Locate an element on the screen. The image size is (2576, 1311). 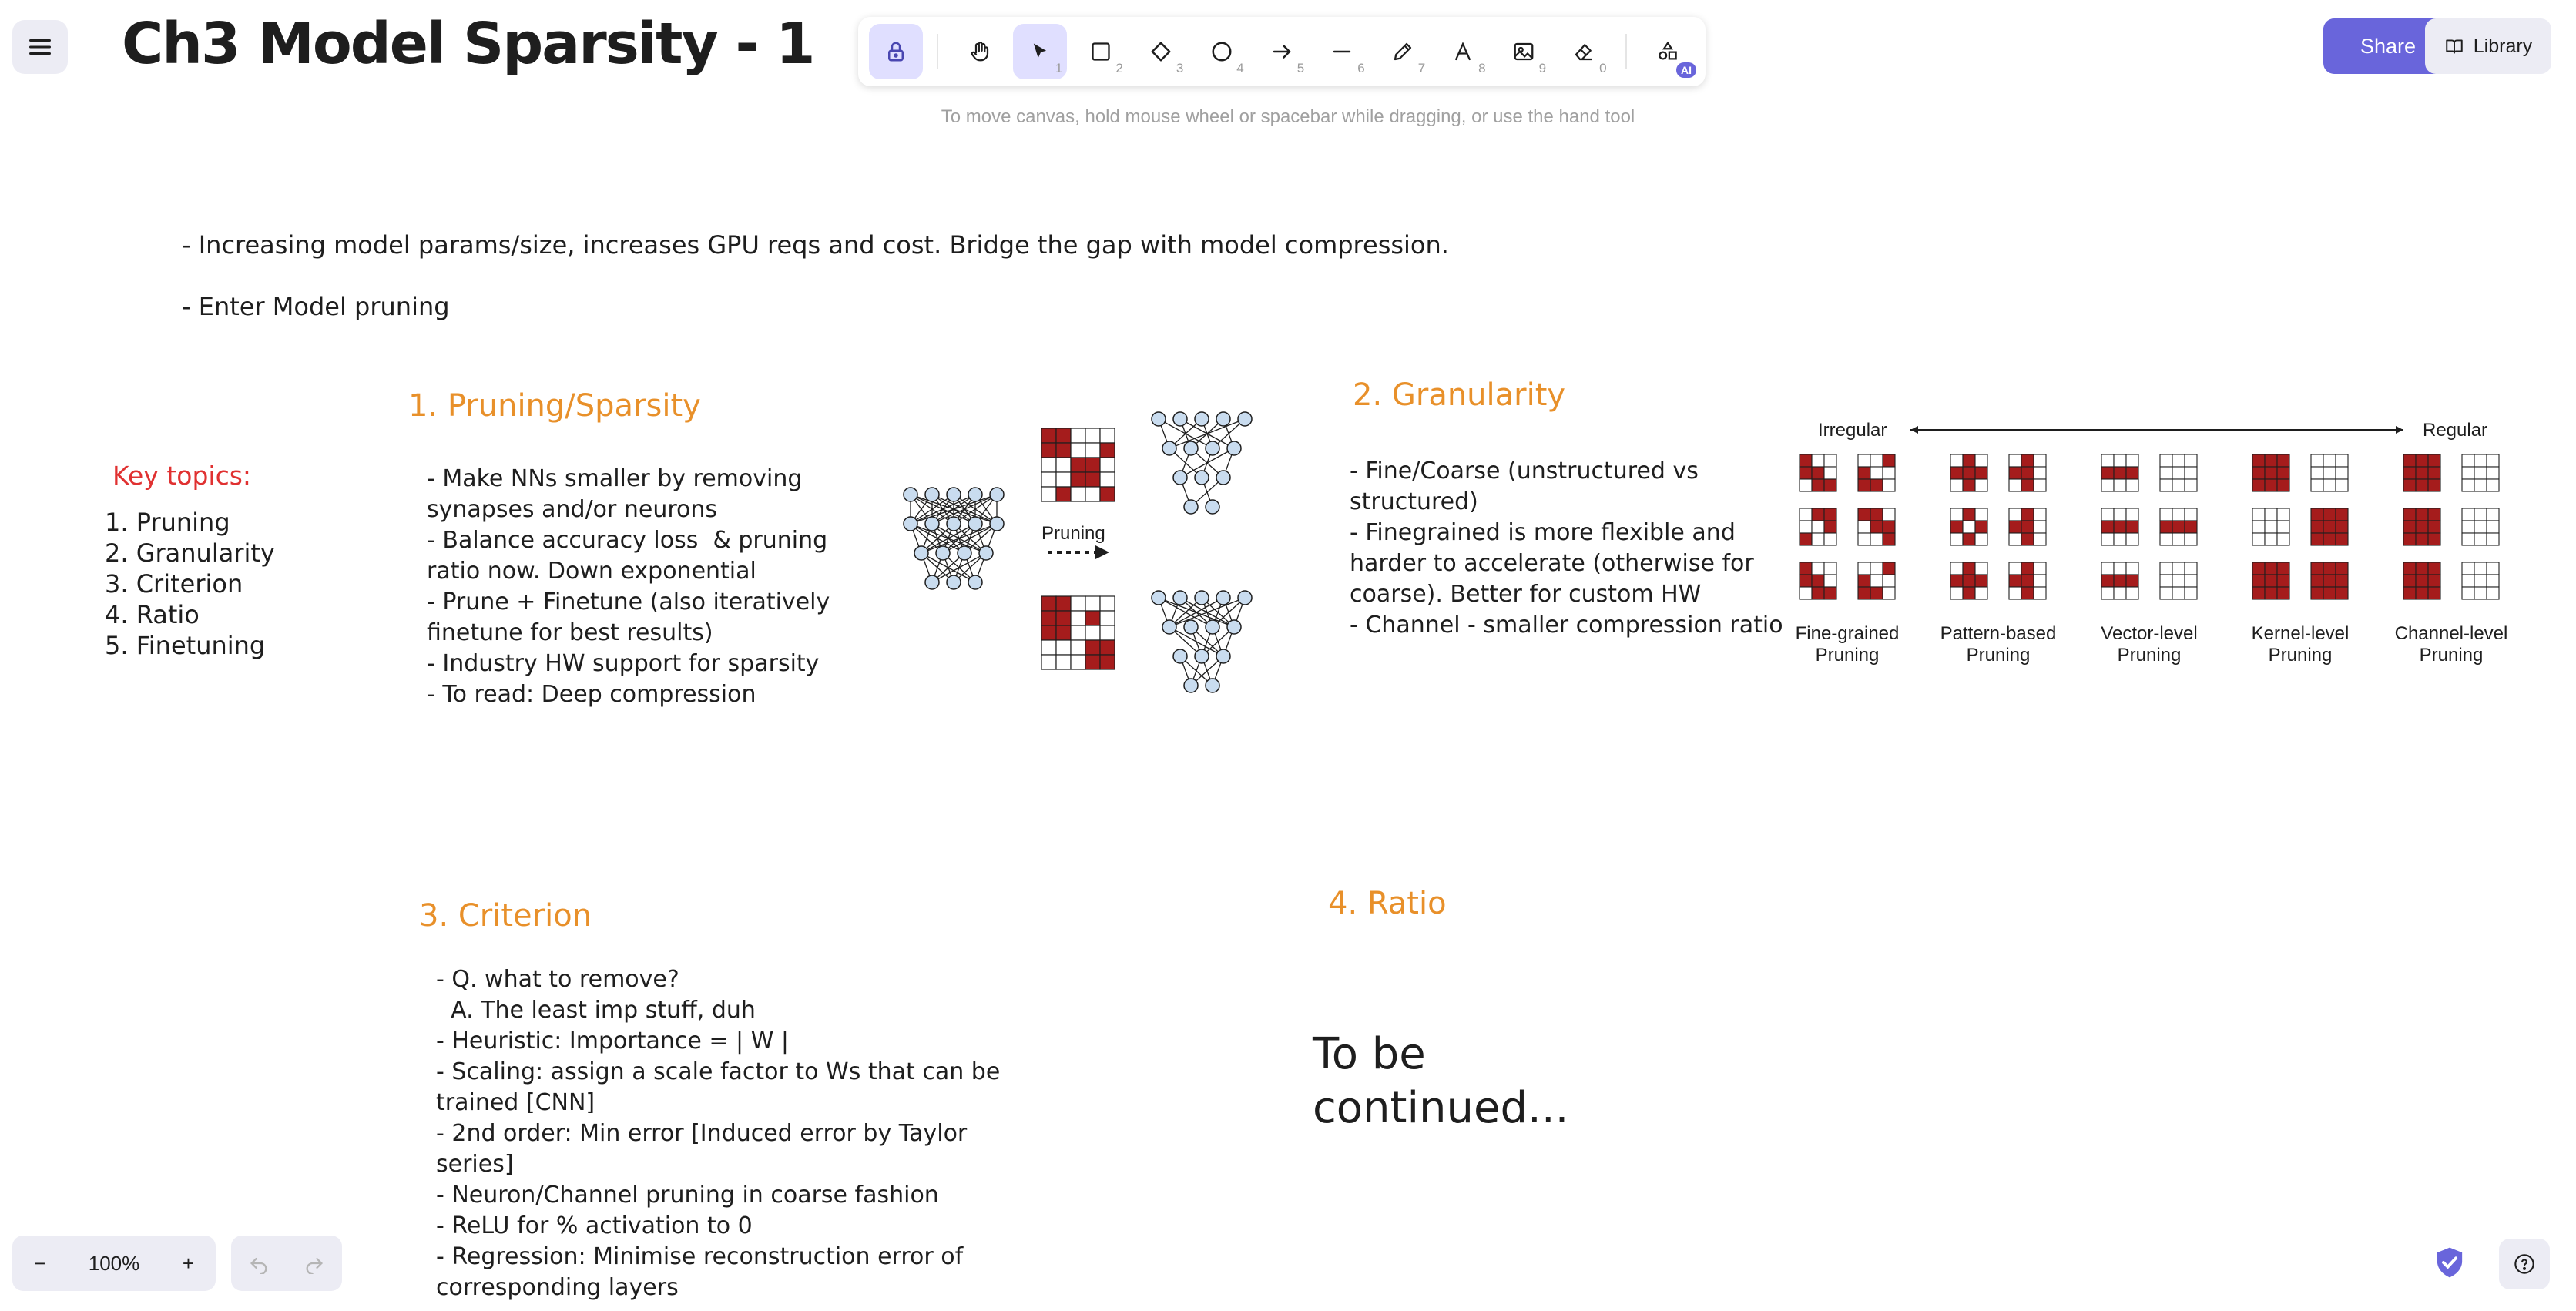
shield-check-icon is located at coordinates (2449, 1262).